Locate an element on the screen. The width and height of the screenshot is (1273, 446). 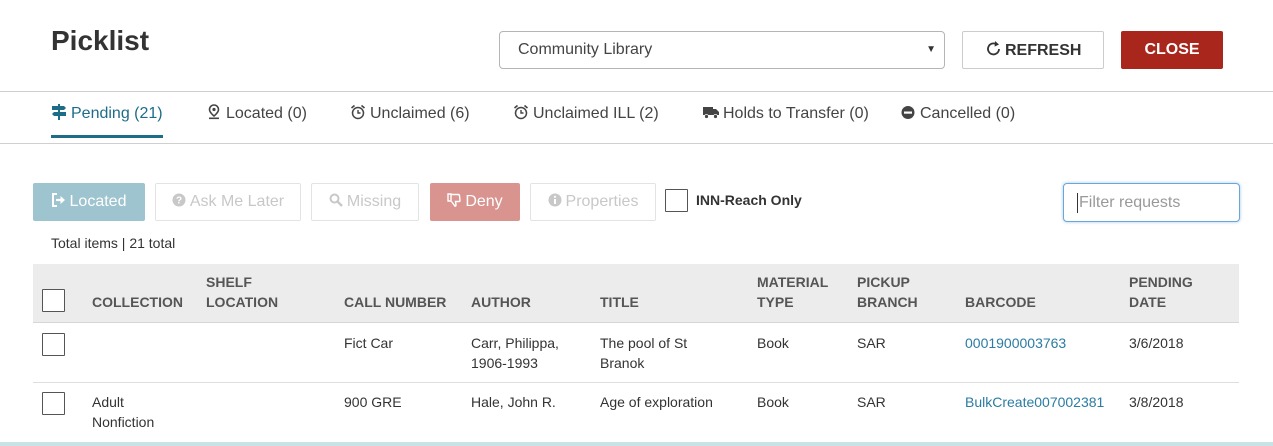
tab-label: Unclaimed (6) is located at coordinates (420, 113).